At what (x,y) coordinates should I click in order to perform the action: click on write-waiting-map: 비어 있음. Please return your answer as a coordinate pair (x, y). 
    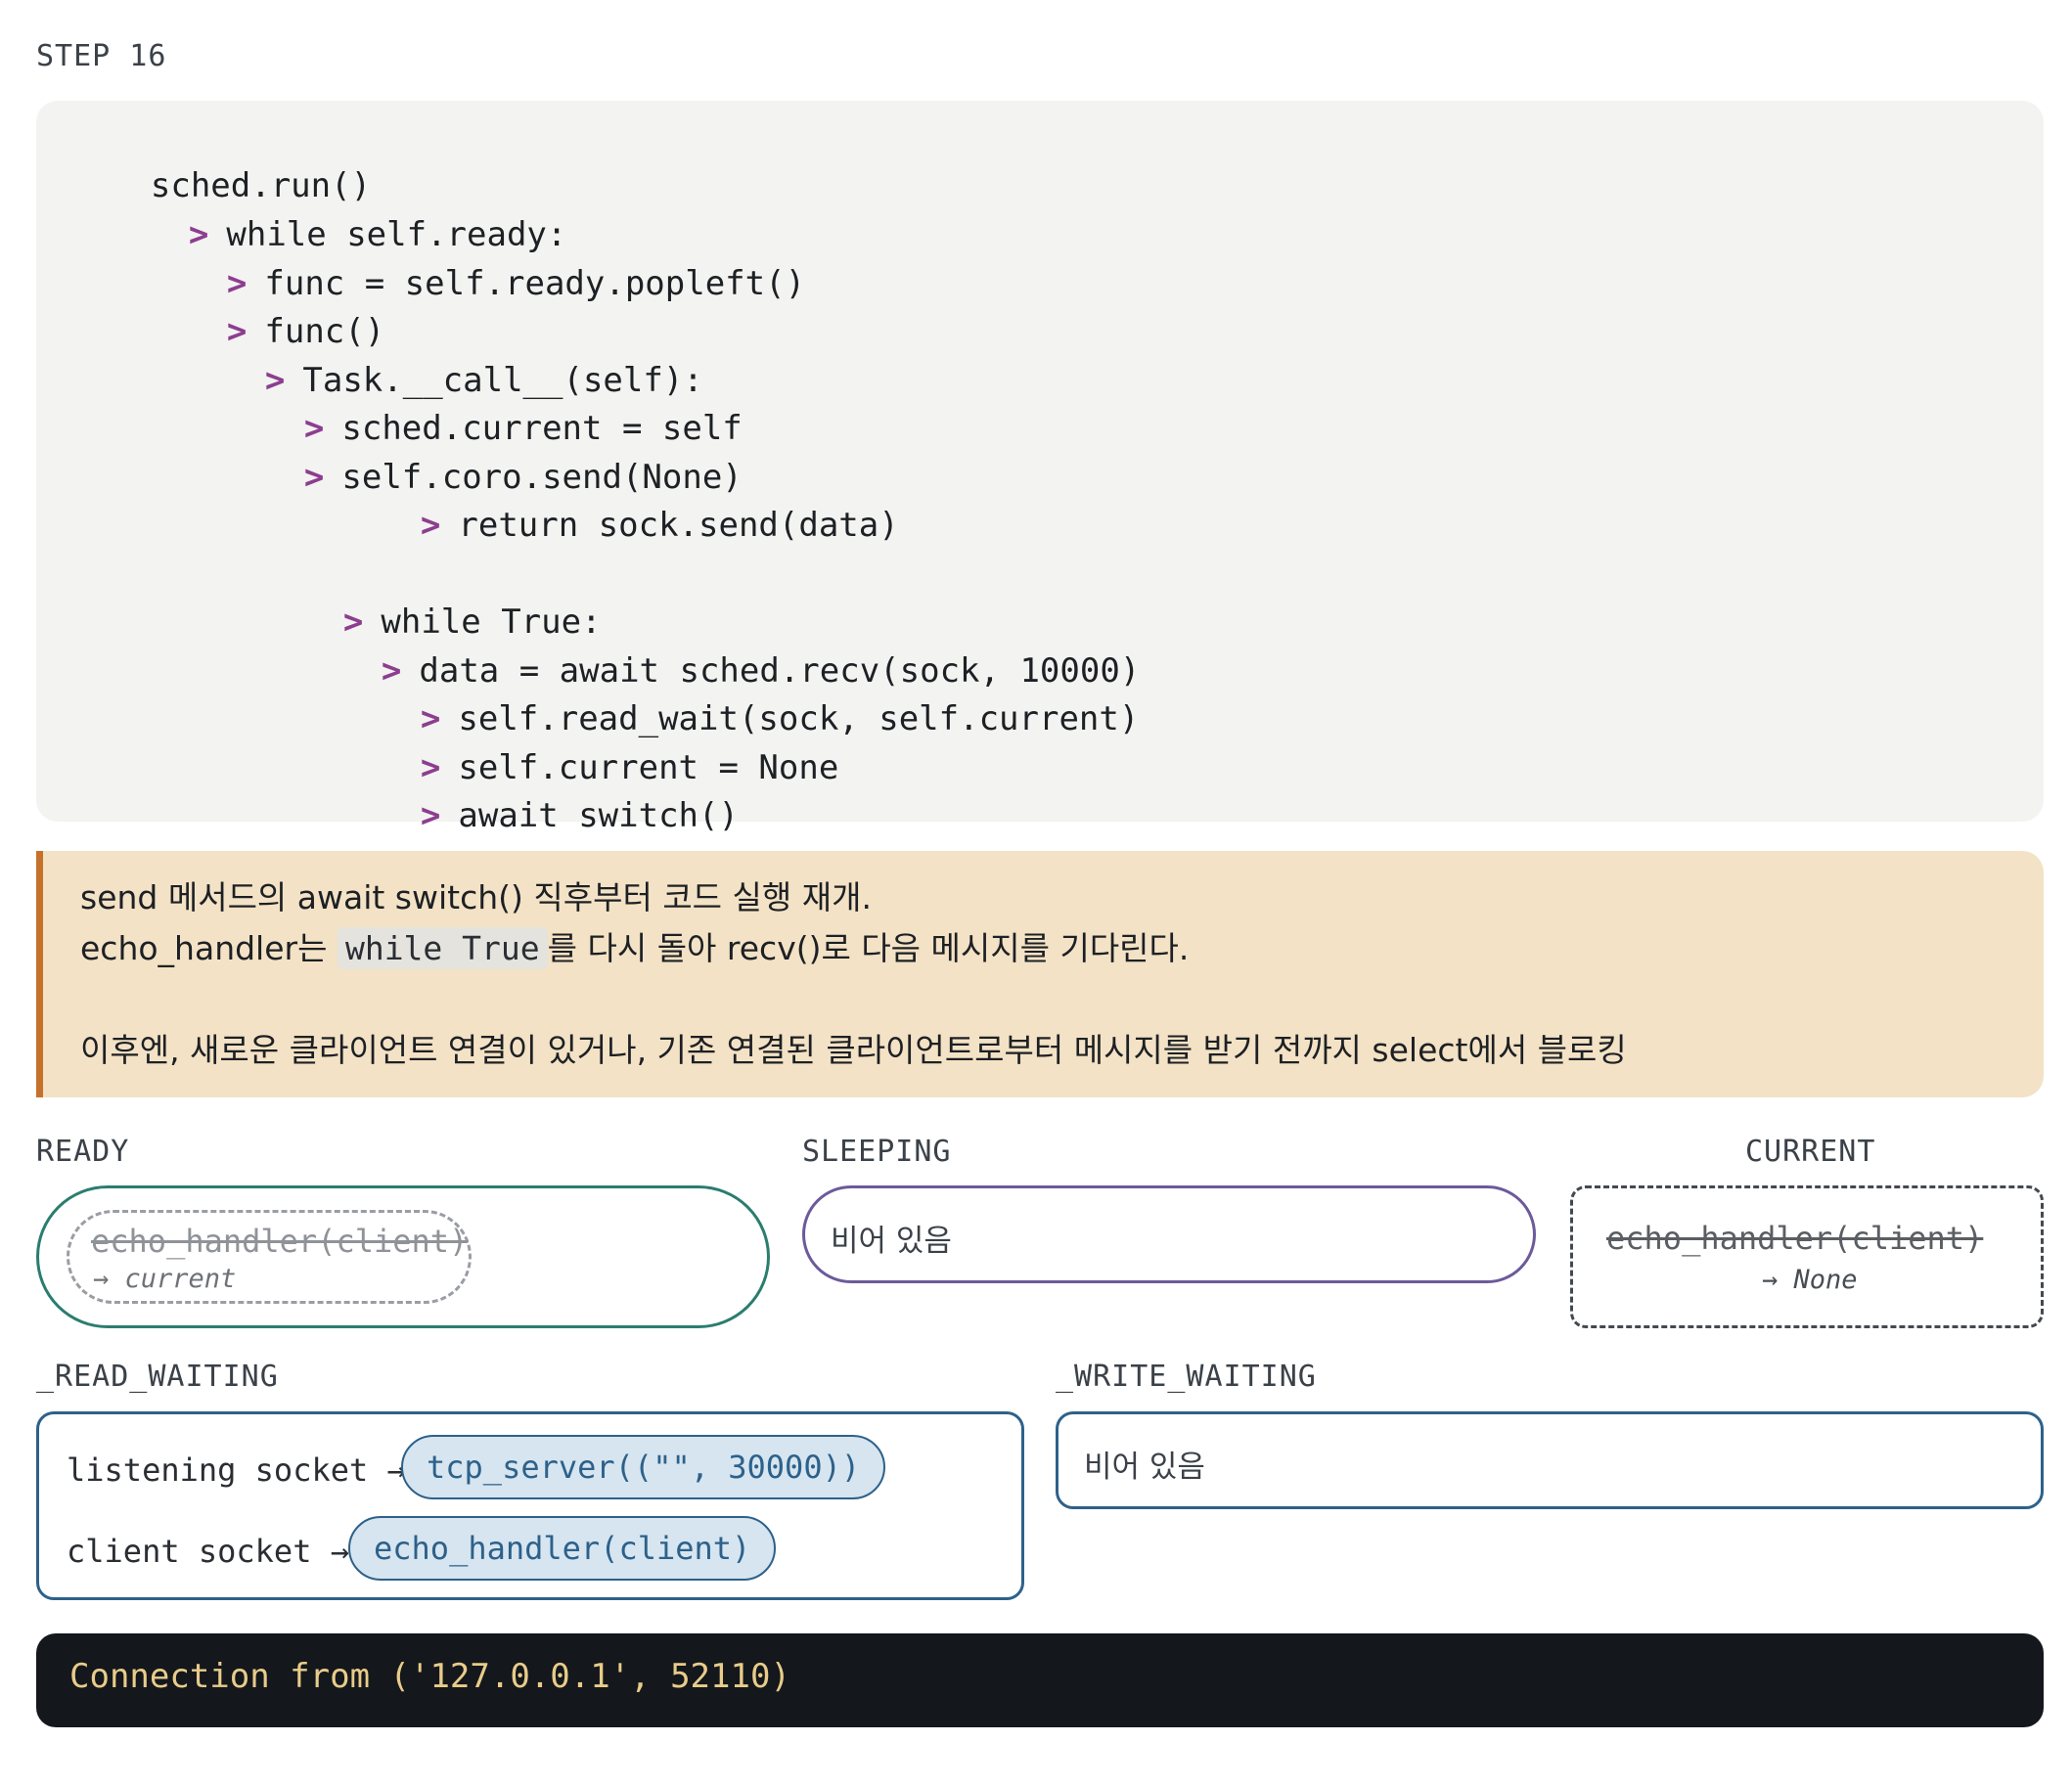
    Looking at the image, I should click on (1550, 1460).